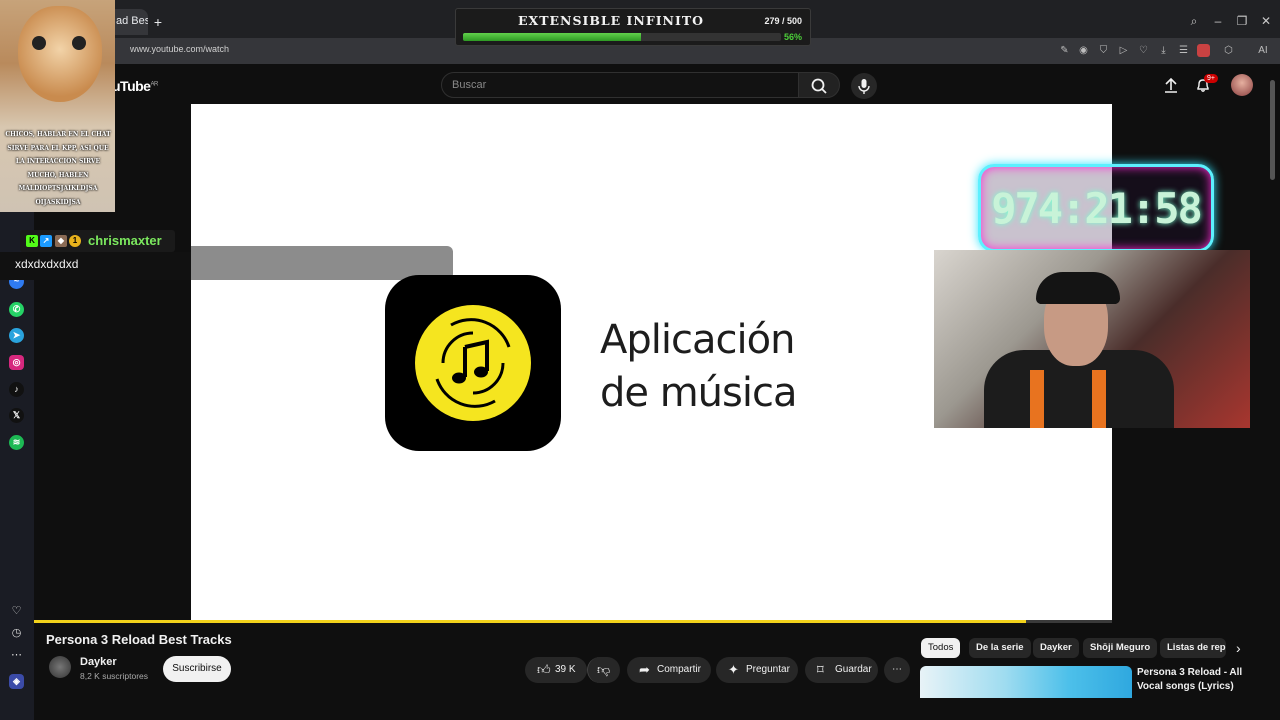 Image resolution: width=1280 pixels, height=720 pixels. Describe the element at coordinates (679, 669) in the screenshot. I see `share-label: Compartir` at that location.